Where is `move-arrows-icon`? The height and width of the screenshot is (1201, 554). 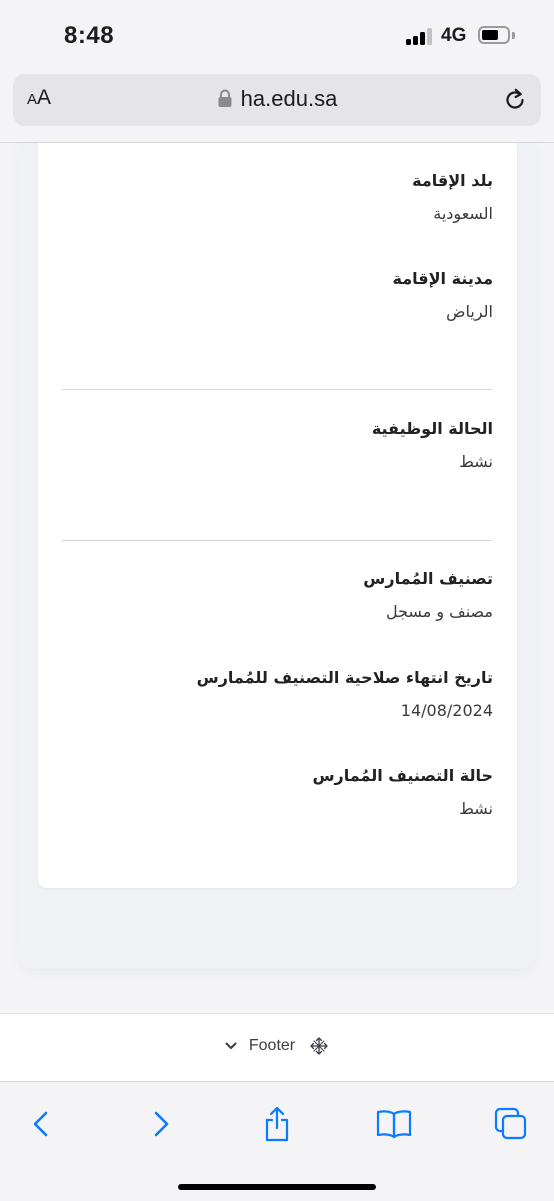
move-arrows-icon is located at coordinates (319, 1046).